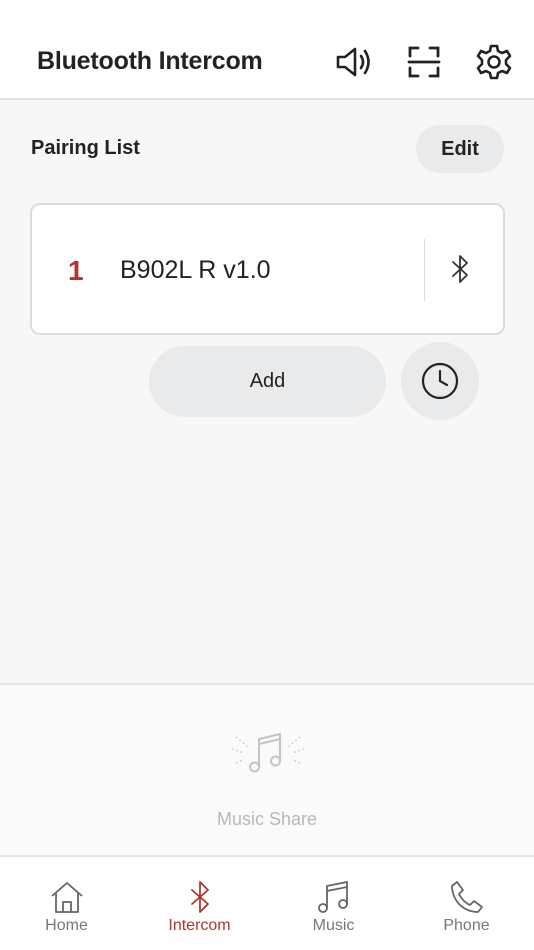 This screenshot has height=950, width=534. Describe the element at coordinates (333, 925) in the screenshot. I see `tab-label: Music` at that location.